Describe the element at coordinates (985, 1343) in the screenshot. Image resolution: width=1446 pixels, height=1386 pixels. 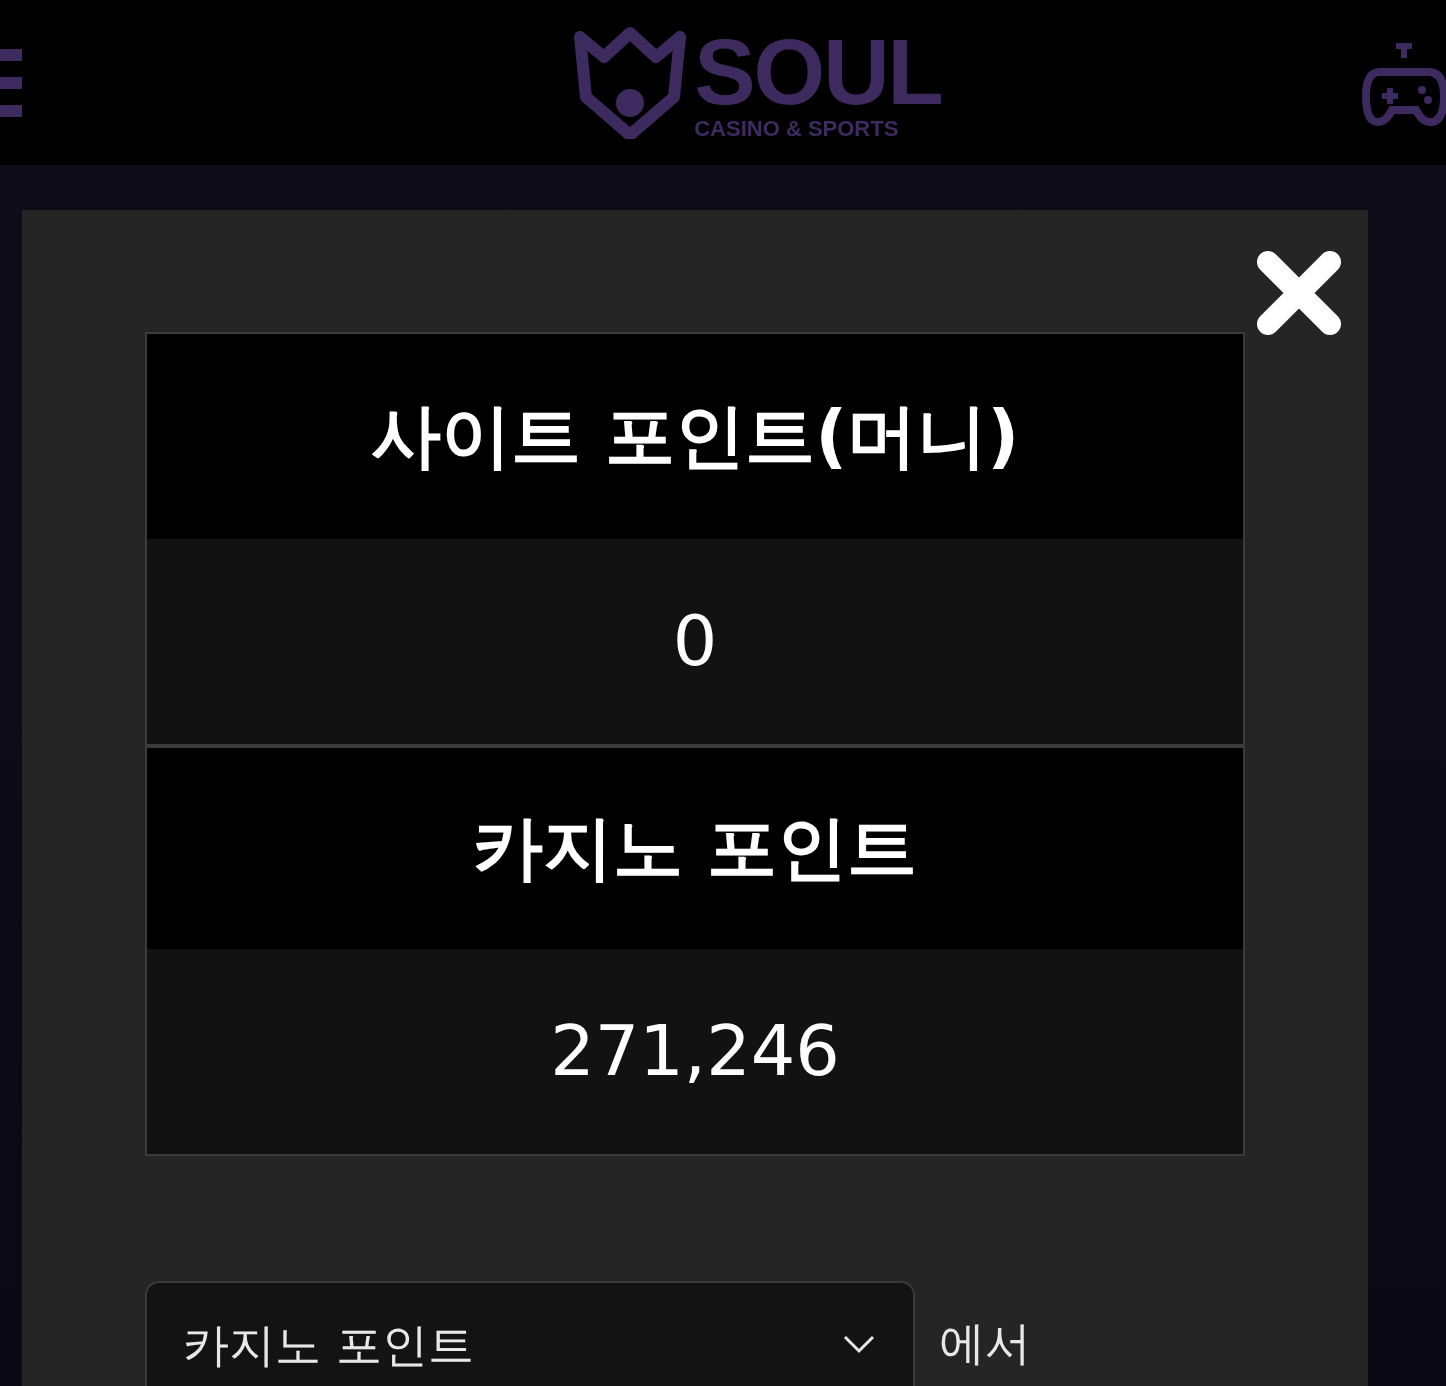
I see `select-suffix: 에서` at that location.